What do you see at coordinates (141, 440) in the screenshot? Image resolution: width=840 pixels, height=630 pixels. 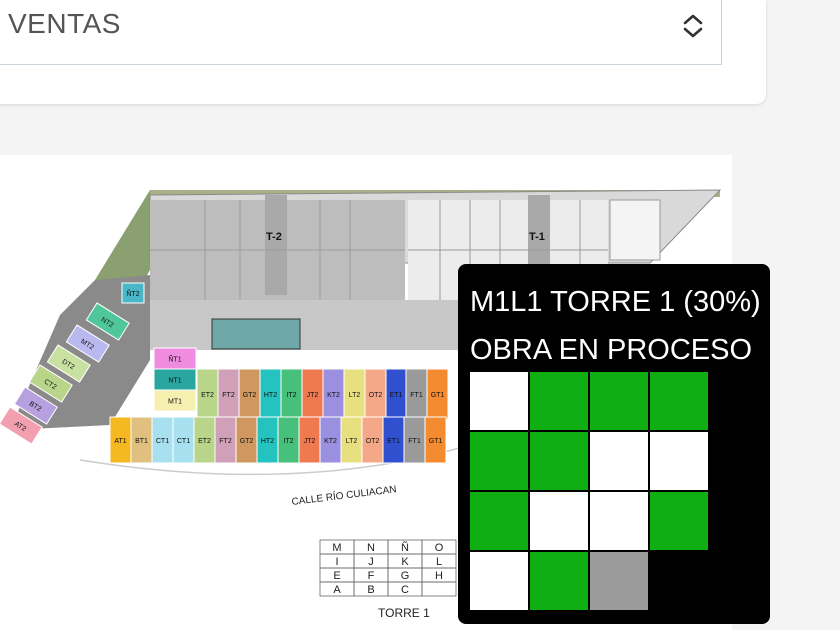 I see `unit-row-bottom: BT1` at bounding box center [141, 440].